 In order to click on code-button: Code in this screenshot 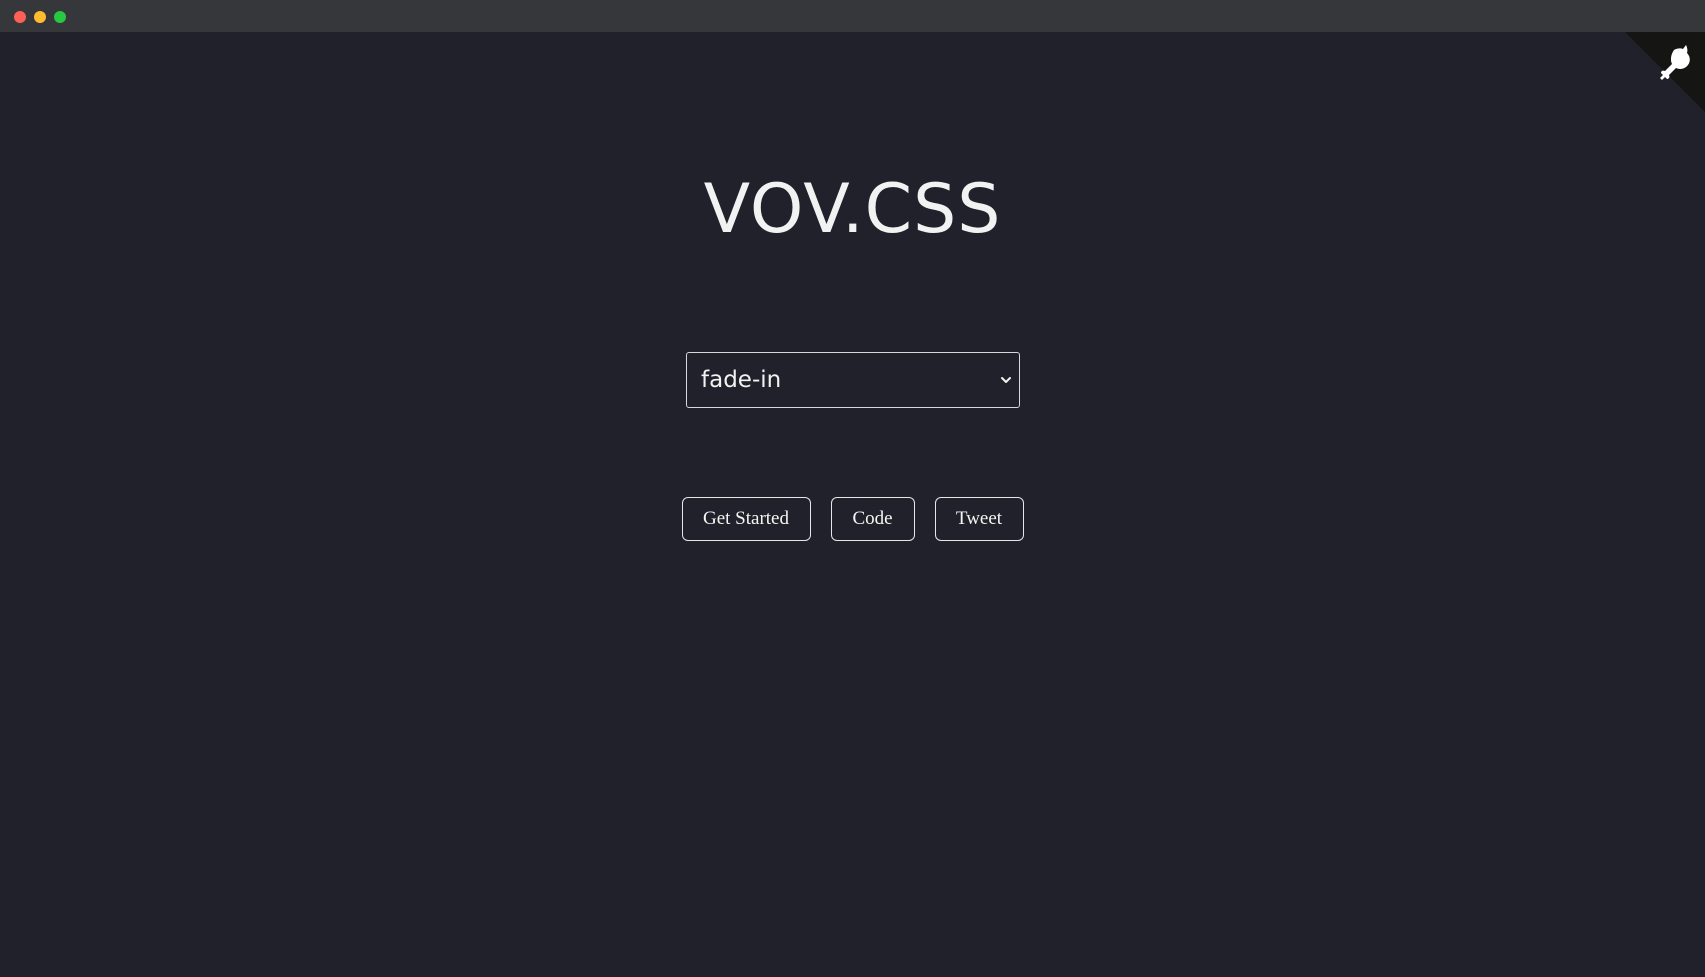, I will do `click(872, 519)`.